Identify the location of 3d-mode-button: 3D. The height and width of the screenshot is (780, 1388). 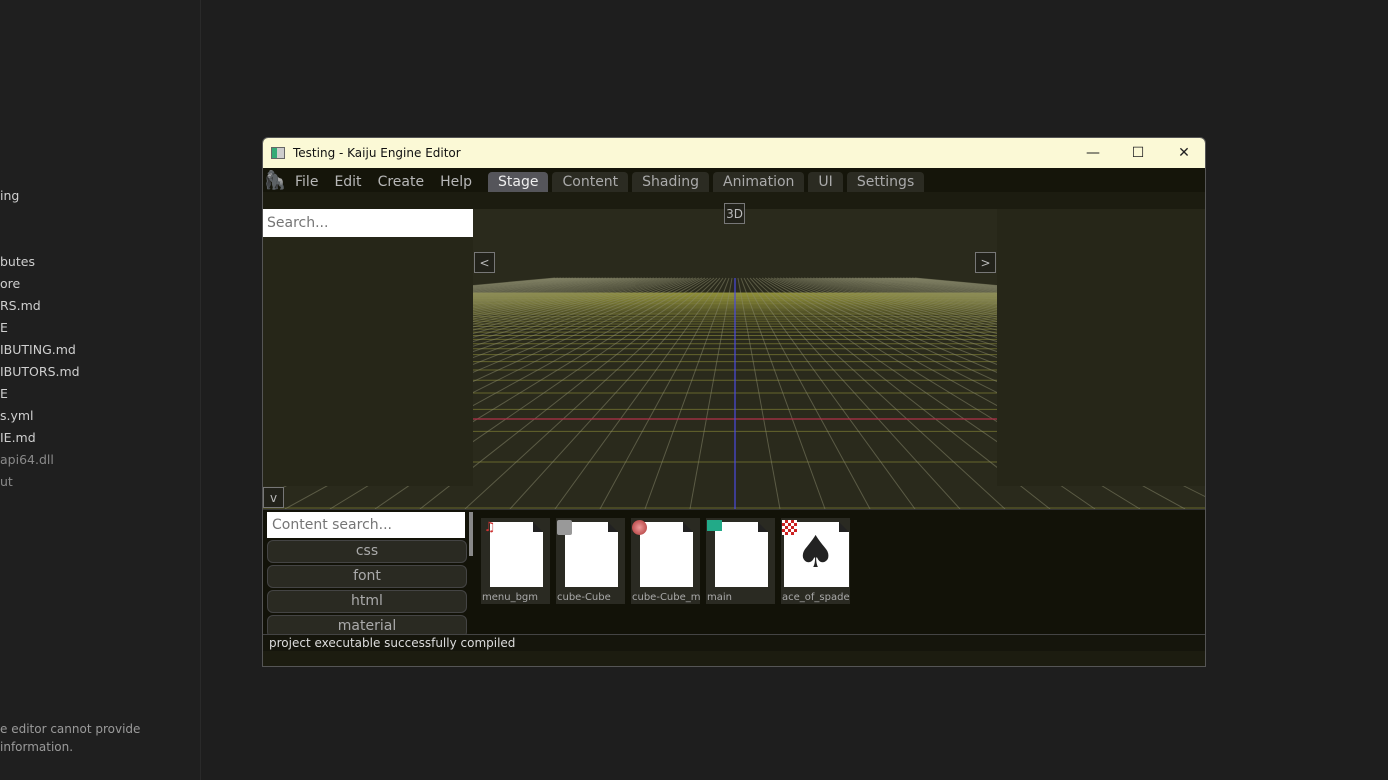
(734, 213).